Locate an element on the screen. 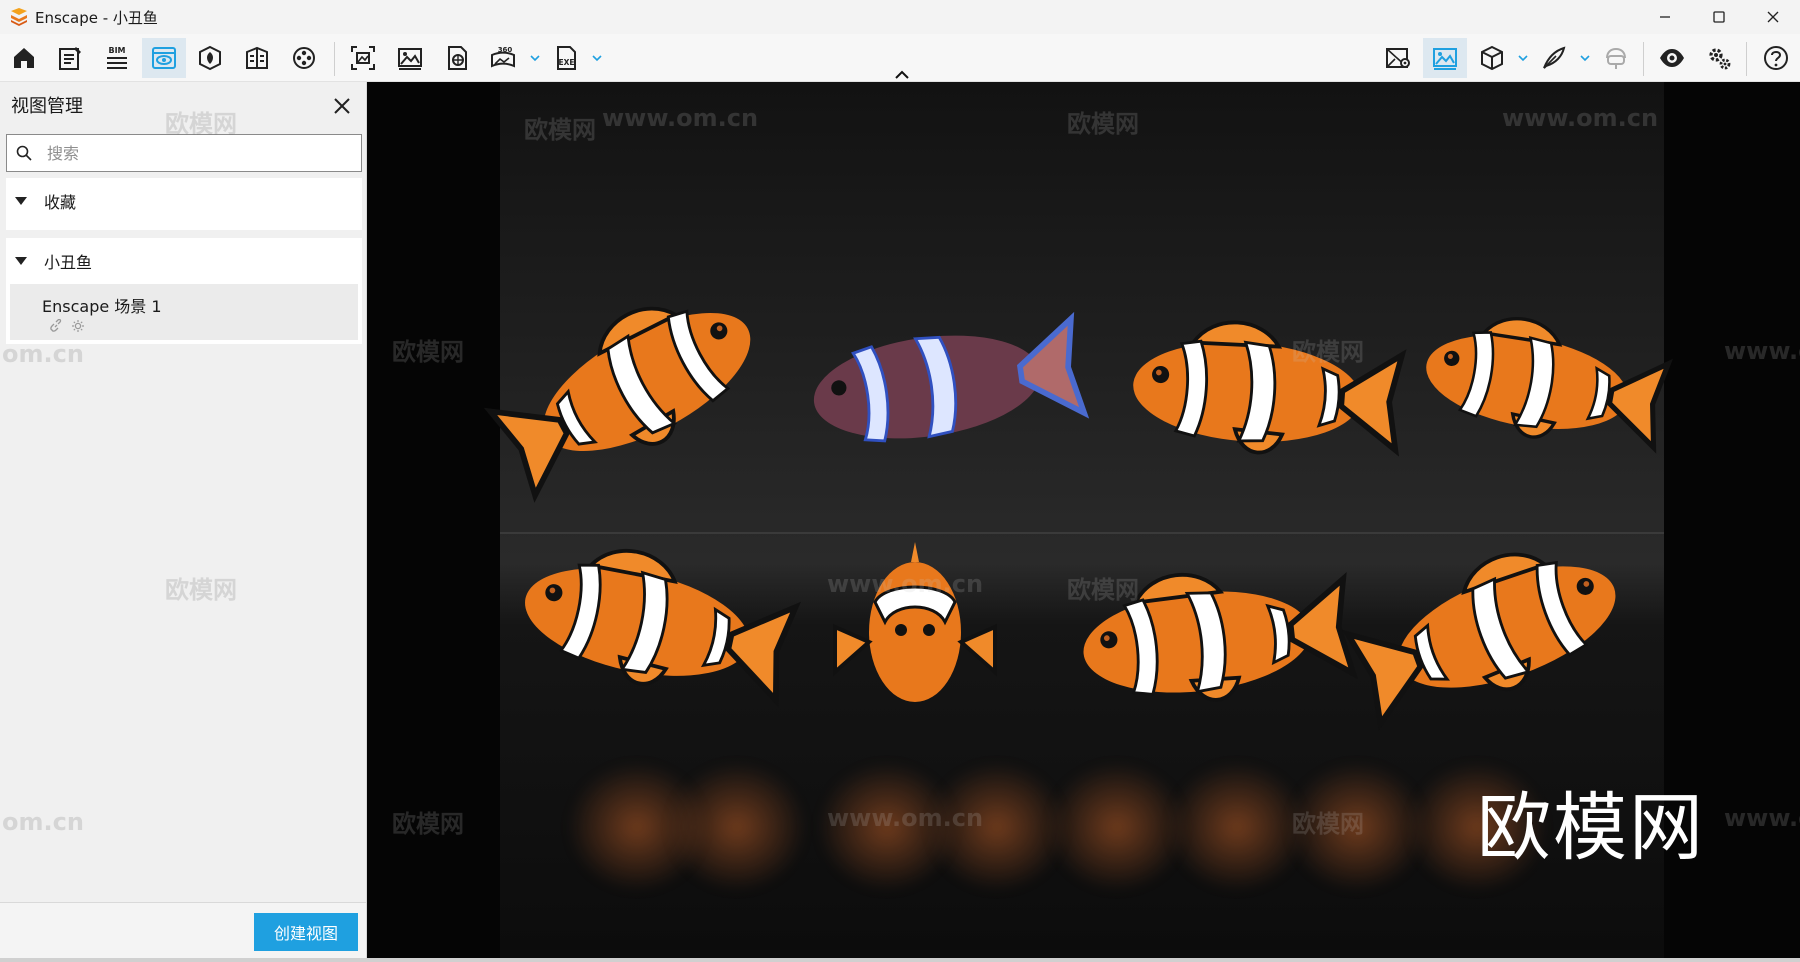 This screenshot has width=1800, height=962. help-button is located at coordinates (1776, 58).